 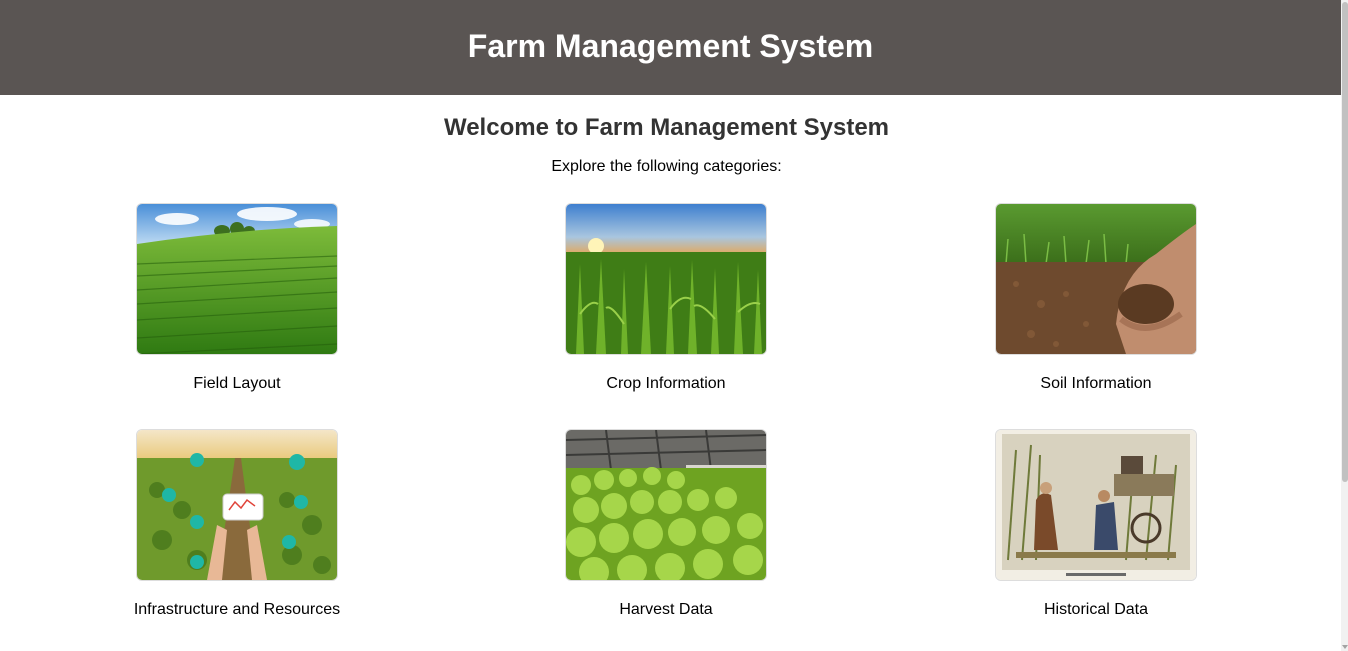 I want to click on category-label: Soil Information, so click(x=1096, y=384).